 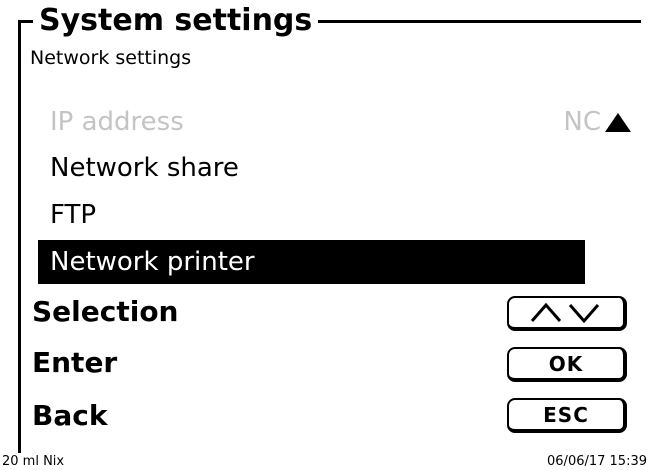 What do you see at coordinates (176, 21) in the screenshot?
I see `page-title: System settings` at bounding box center [176, 21].